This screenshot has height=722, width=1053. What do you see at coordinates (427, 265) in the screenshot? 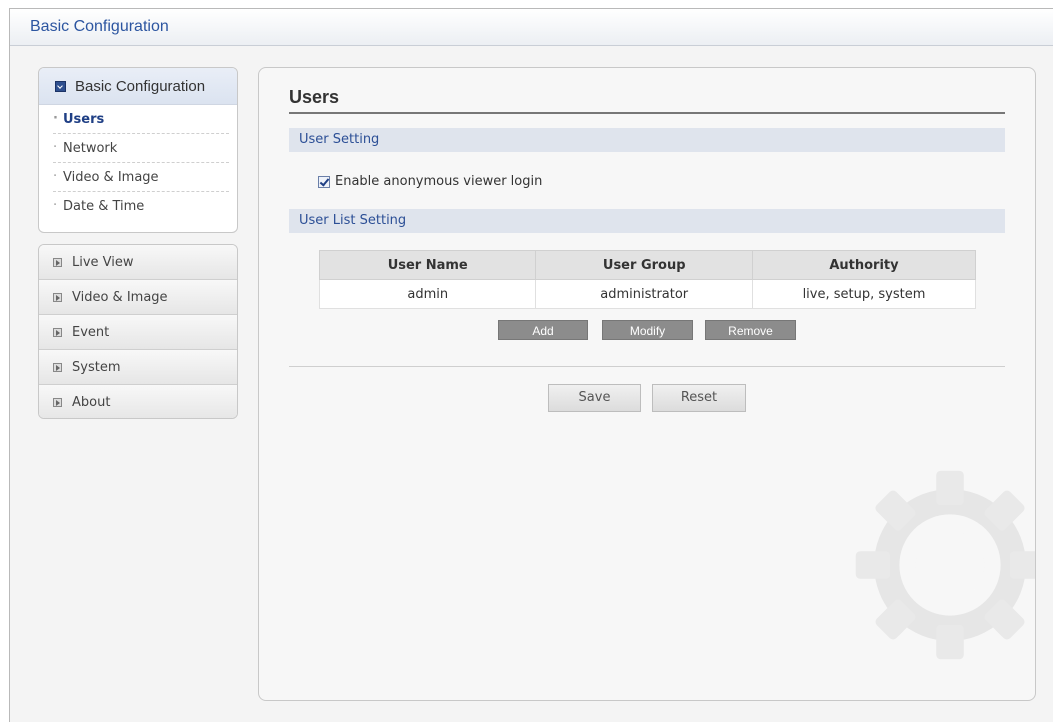
I see `column-header-user-name: User Name` at bounding box center [427, 265].